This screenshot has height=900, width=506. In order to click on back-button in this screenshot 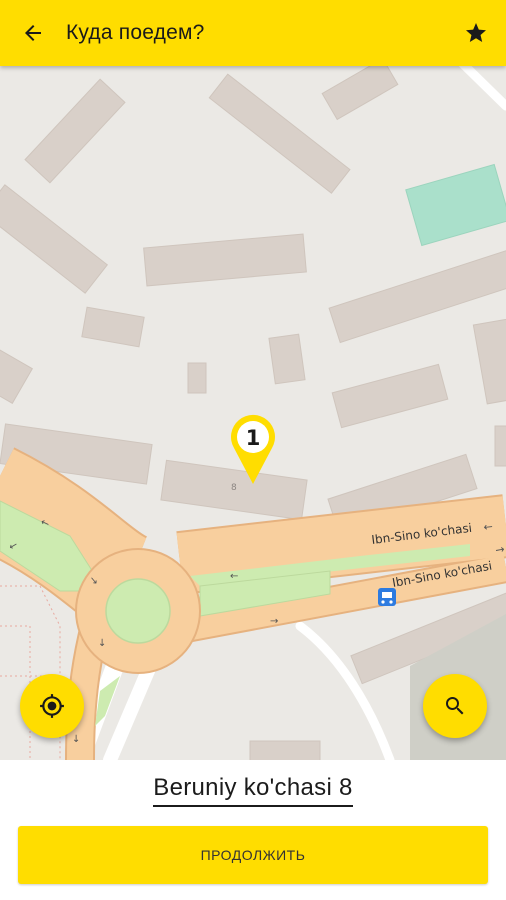, I will do `click(33, 33)`.